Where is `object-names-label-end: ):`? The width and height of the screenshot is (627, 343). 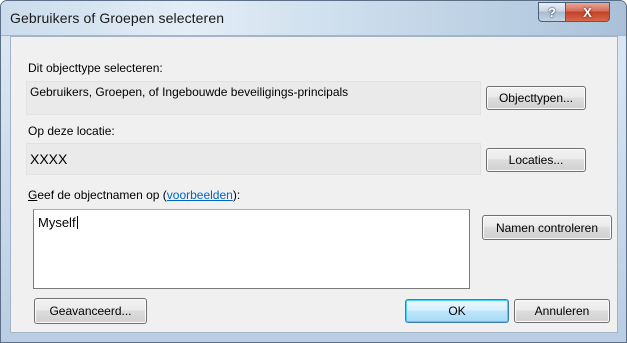
object-names-label-end: ): is located at coordinates (236, 195).